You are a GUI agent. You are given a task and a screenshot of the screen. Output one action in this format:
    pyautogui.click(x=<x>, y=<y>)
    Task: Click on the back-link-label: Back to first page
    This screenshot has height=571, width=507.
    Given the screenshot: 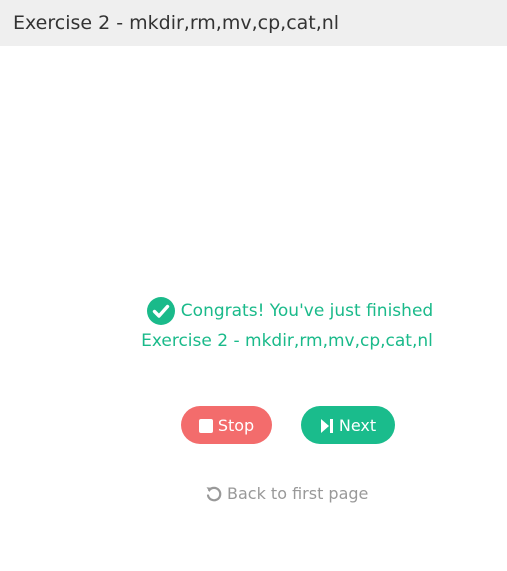 What is the action you would take?
    pyautogui.click(x=298, y=493)
    